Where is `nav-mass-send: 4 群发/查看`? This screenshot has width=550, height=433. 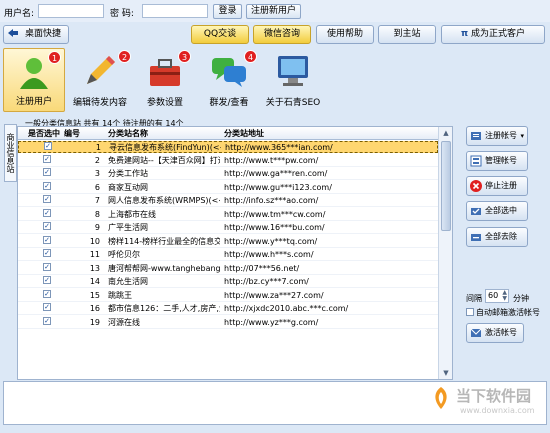
nav-mass-send: 4 群发/查看 is located at coordinates (229, 80).